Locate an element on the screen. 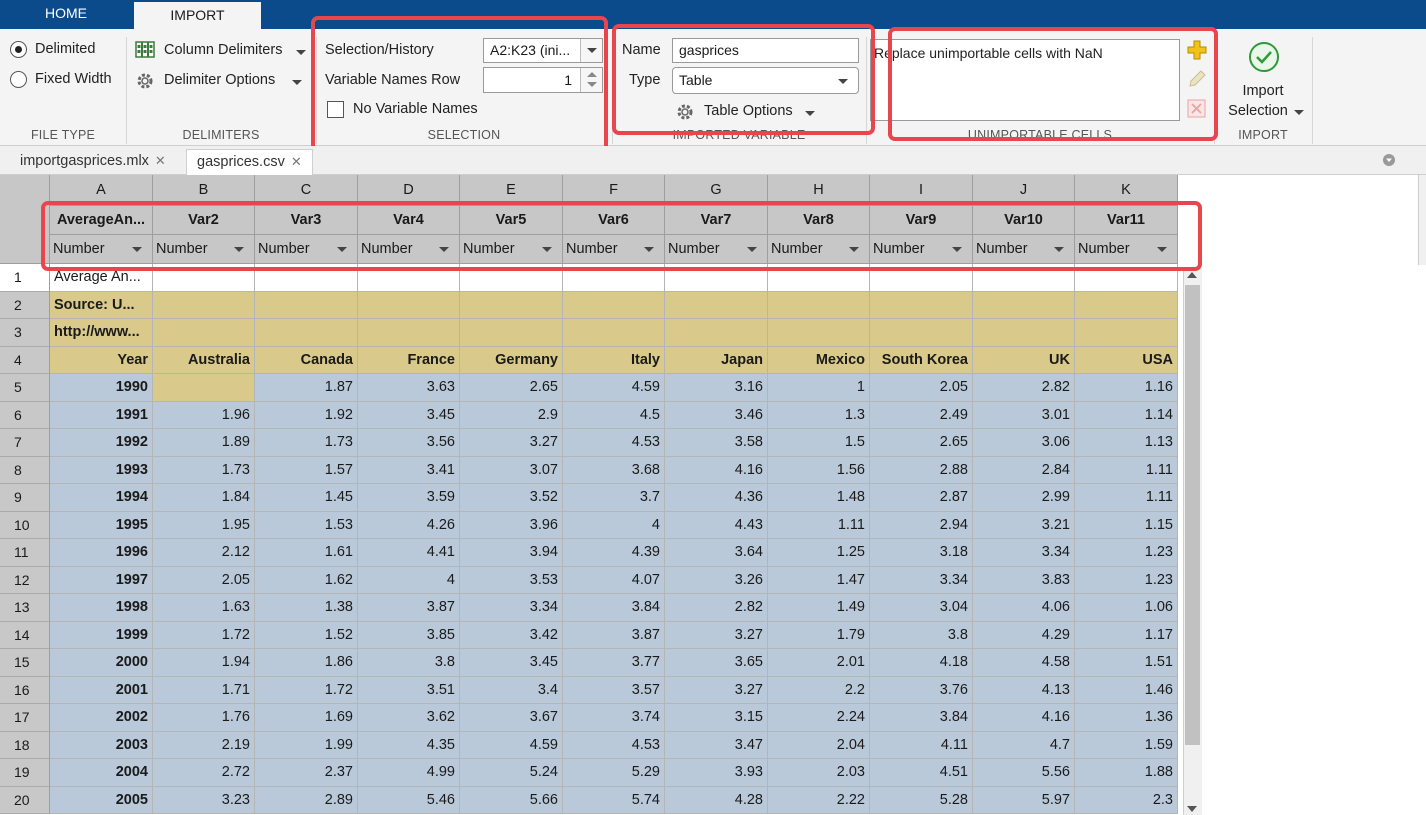 The image size is (1426, 815). grid-cell: 4.53 is located at coordinates (614, 443).